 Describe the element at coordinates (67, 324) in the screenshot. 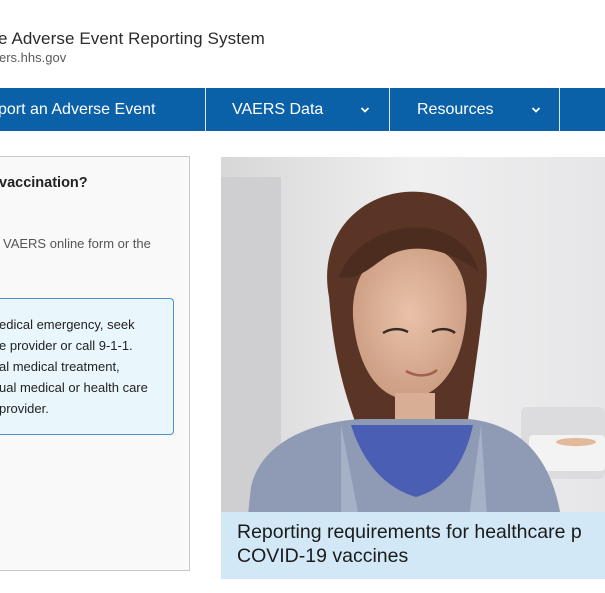

I see `alert-line: edical emergency, seek` at that location.